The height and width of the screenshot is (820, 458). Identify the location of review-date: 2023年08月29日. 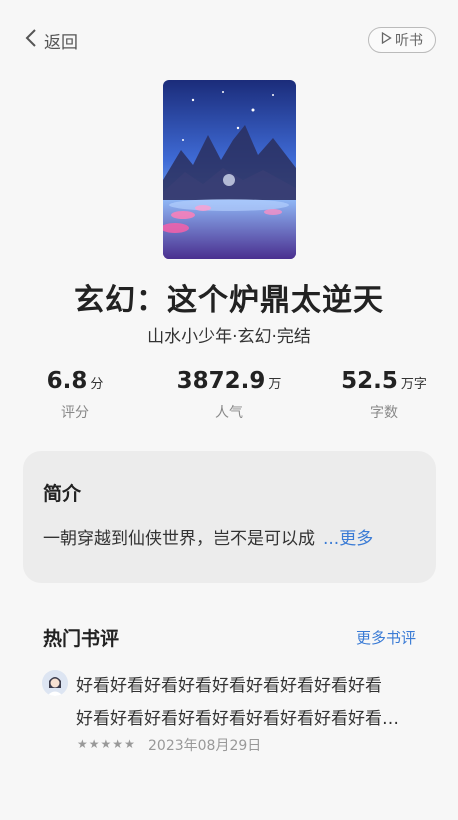
(205, 746).